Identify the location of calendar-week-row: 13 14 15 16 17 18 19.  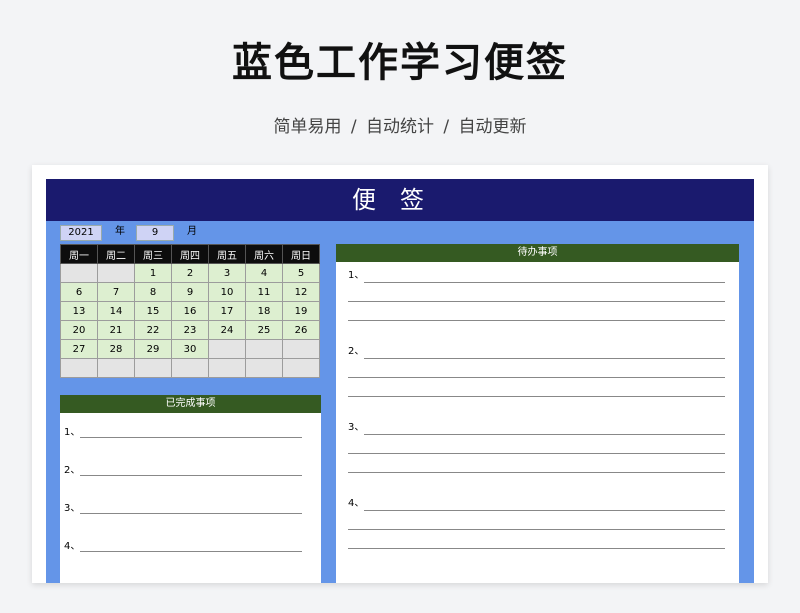
(190, 311).